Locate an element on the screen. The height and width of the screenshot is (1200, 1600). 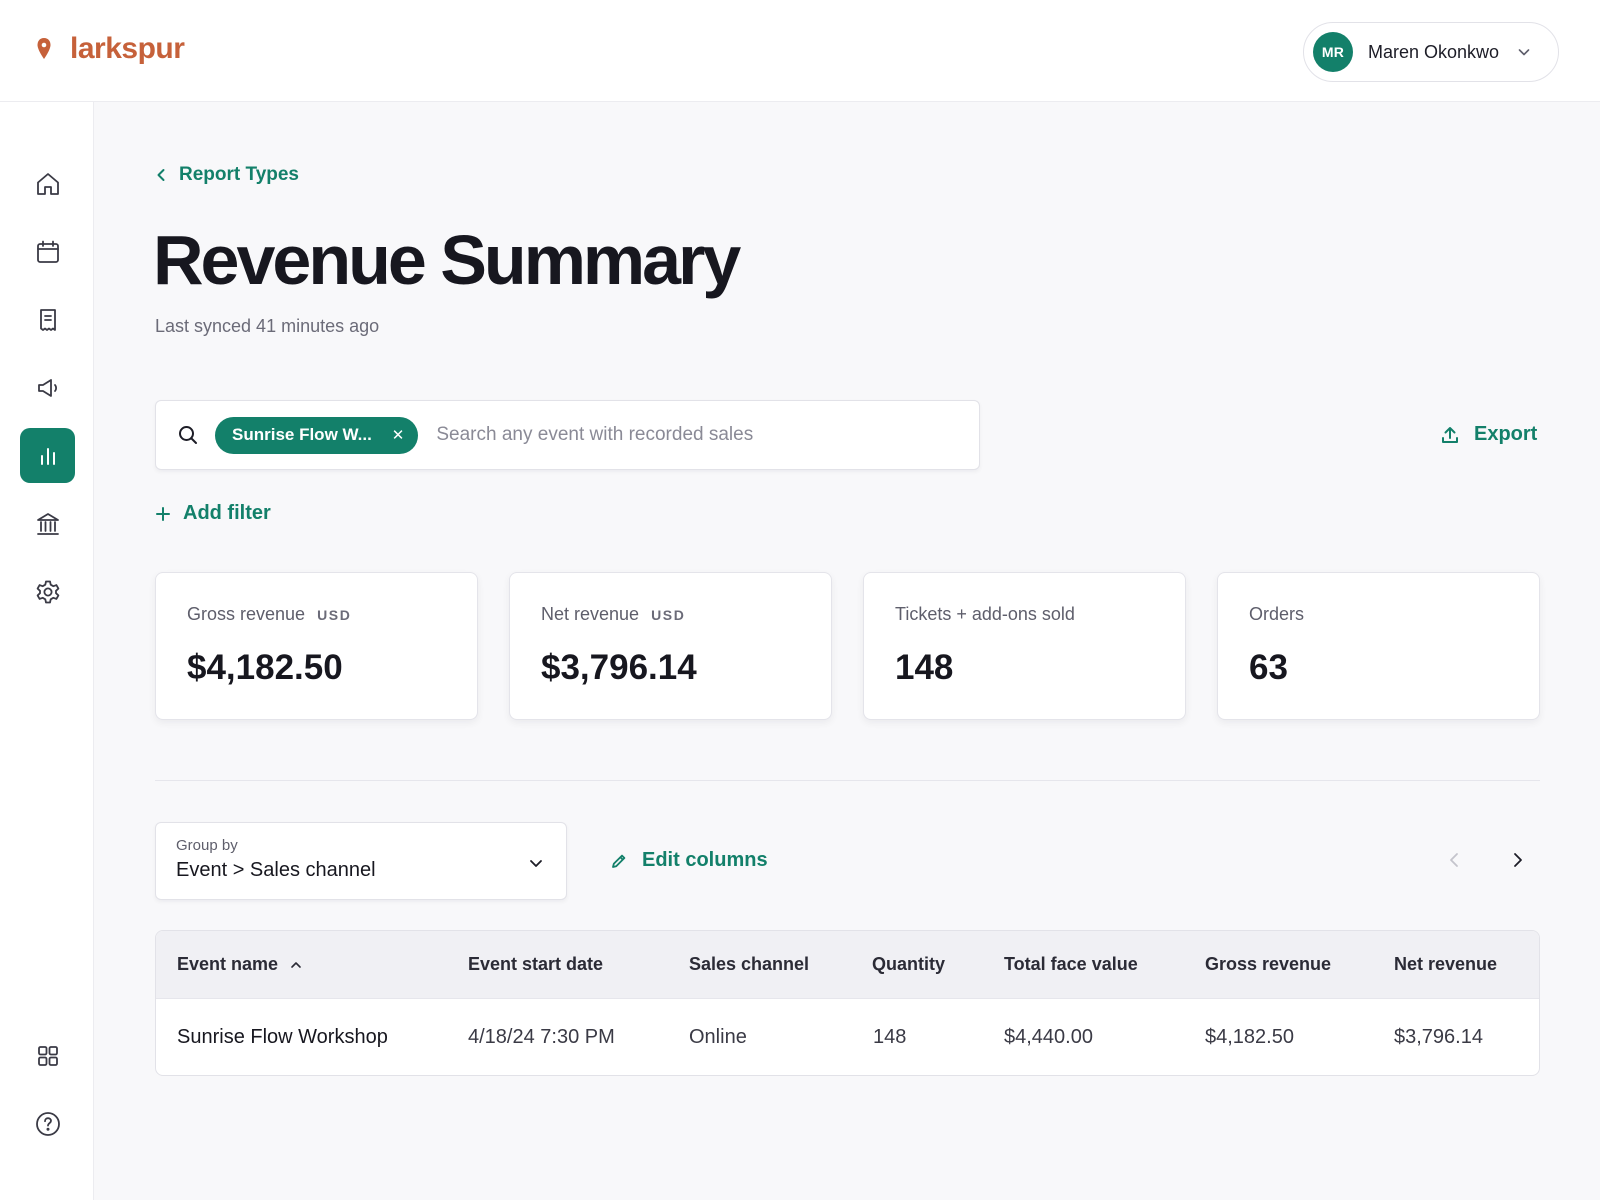
stat-label-row: Orders is located at coordinates (1394, 614).